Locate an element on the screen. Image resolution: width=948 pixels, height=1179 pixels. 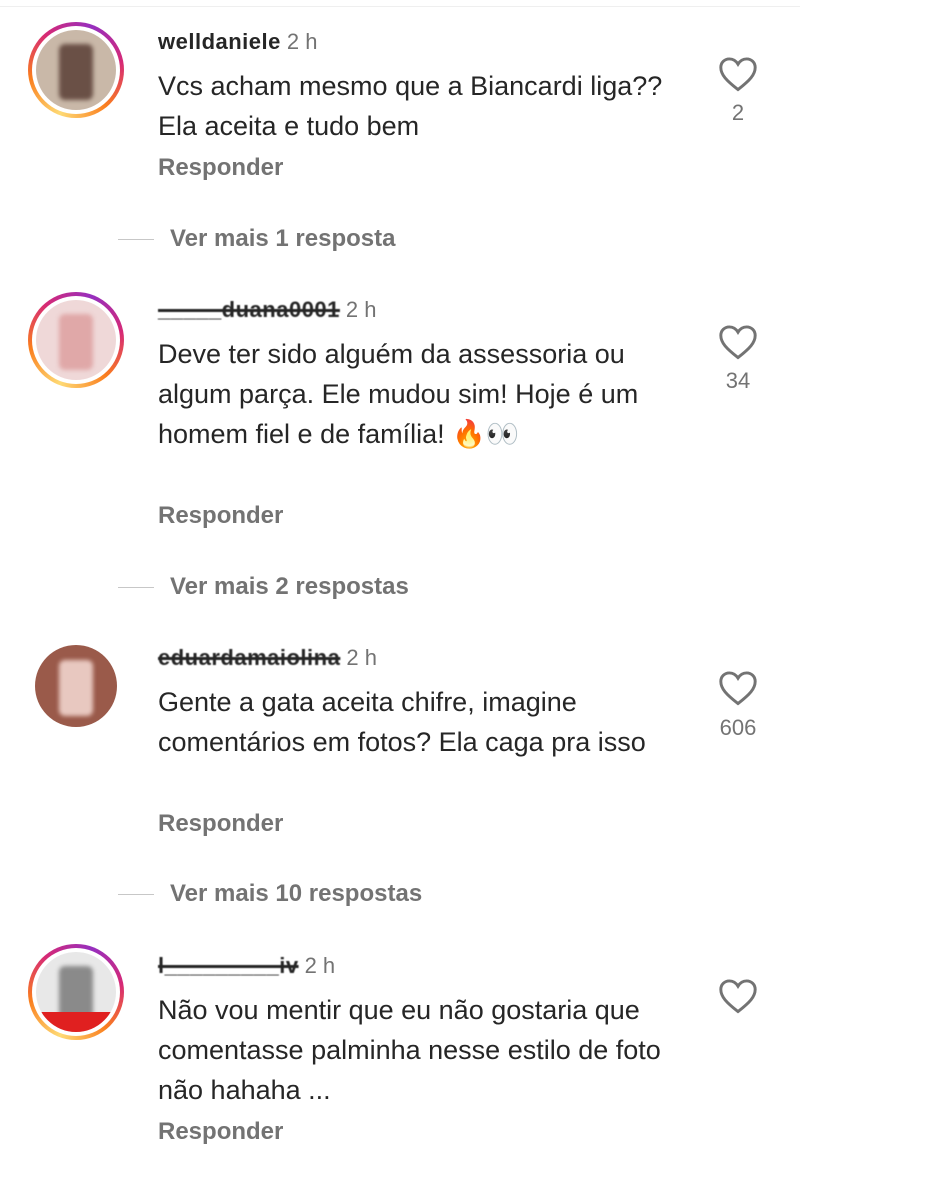
view-more-replies: Ver mais 1 resposta is located at coordinates (256, 239).